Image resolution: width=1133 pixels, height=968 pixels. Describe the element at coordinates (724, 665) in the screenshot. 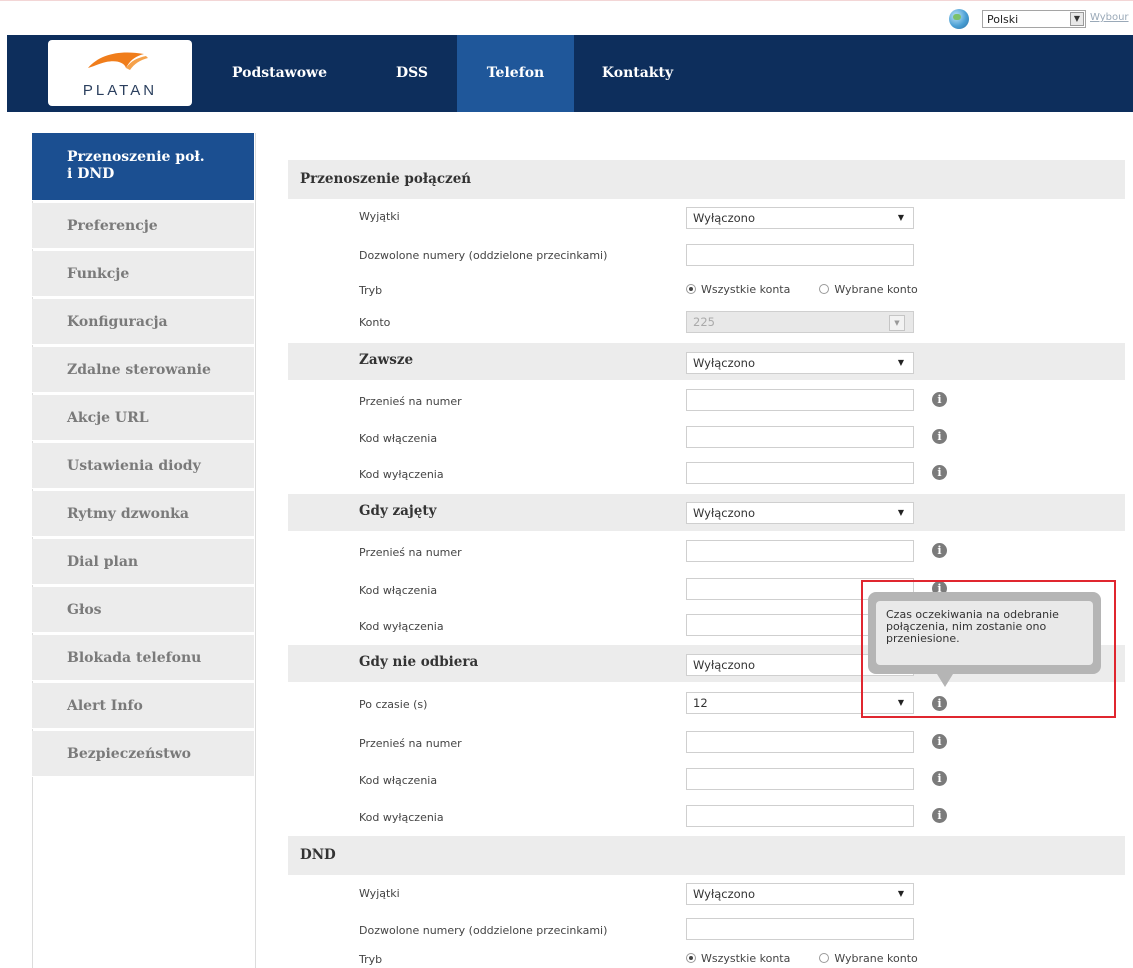

I see `no-answer-value: Wyłączono` at that location.